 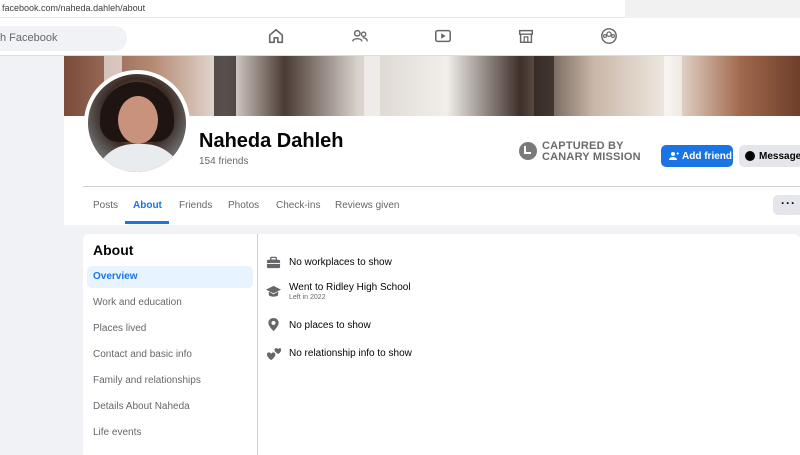 What do you see at coordinates (170, 329) in the screenshot?
I see `about-nav-places-lived: Places lived` at bounding box center [170, 329].